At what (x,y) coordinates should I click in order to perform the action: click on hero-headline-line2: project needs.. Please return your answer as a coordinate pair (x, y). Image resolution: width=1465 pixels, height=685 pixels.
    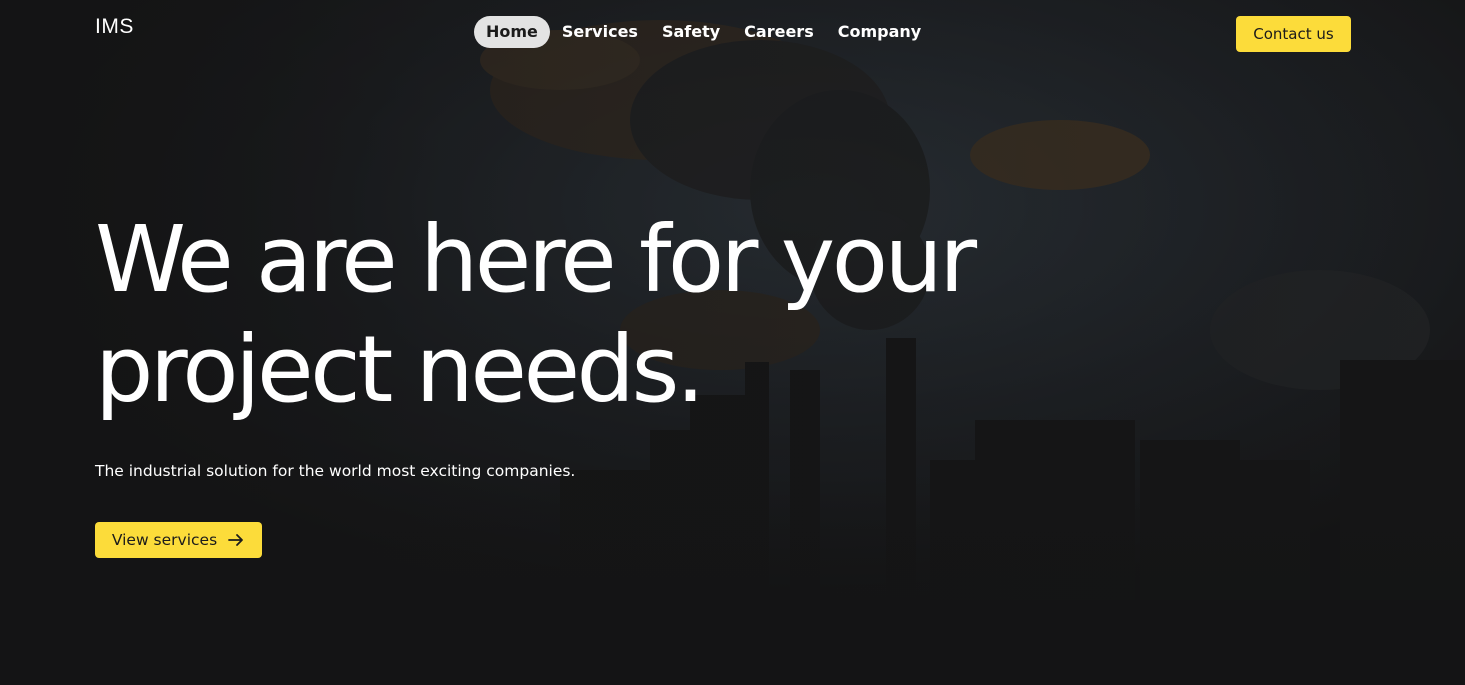
    Looking at the image, I should click on (400, 369).